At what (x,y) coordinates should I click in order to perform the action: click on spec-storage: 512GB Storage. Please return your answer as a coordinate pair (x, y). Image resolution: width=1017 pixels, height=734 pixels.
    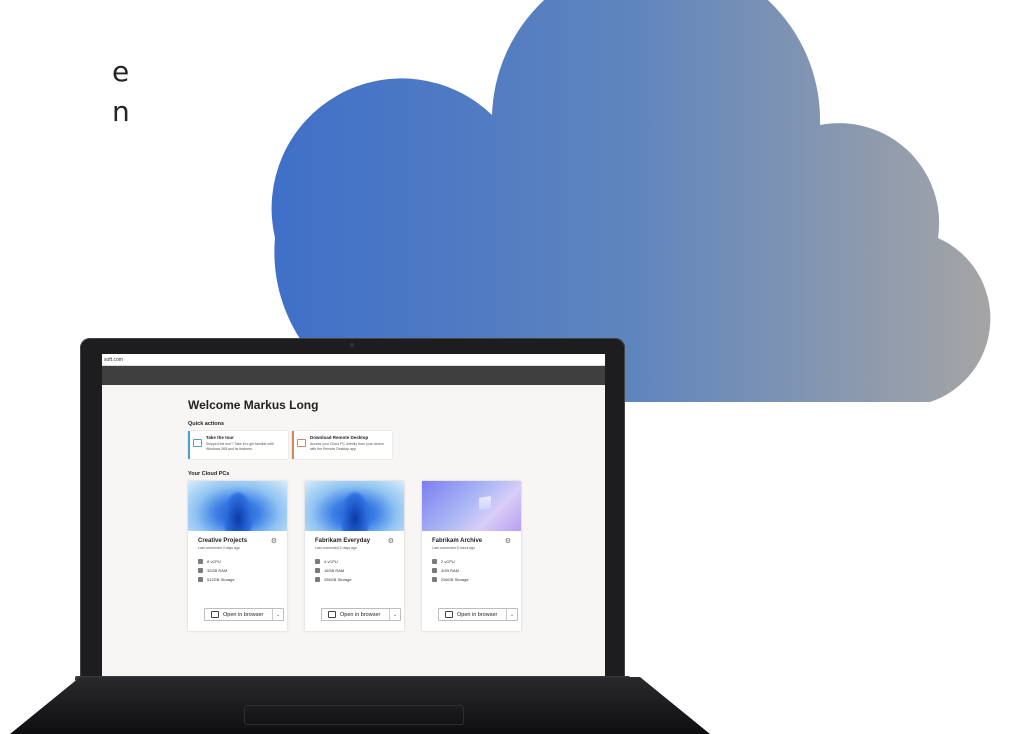
    Looking at the image, I should click on (216, 579).